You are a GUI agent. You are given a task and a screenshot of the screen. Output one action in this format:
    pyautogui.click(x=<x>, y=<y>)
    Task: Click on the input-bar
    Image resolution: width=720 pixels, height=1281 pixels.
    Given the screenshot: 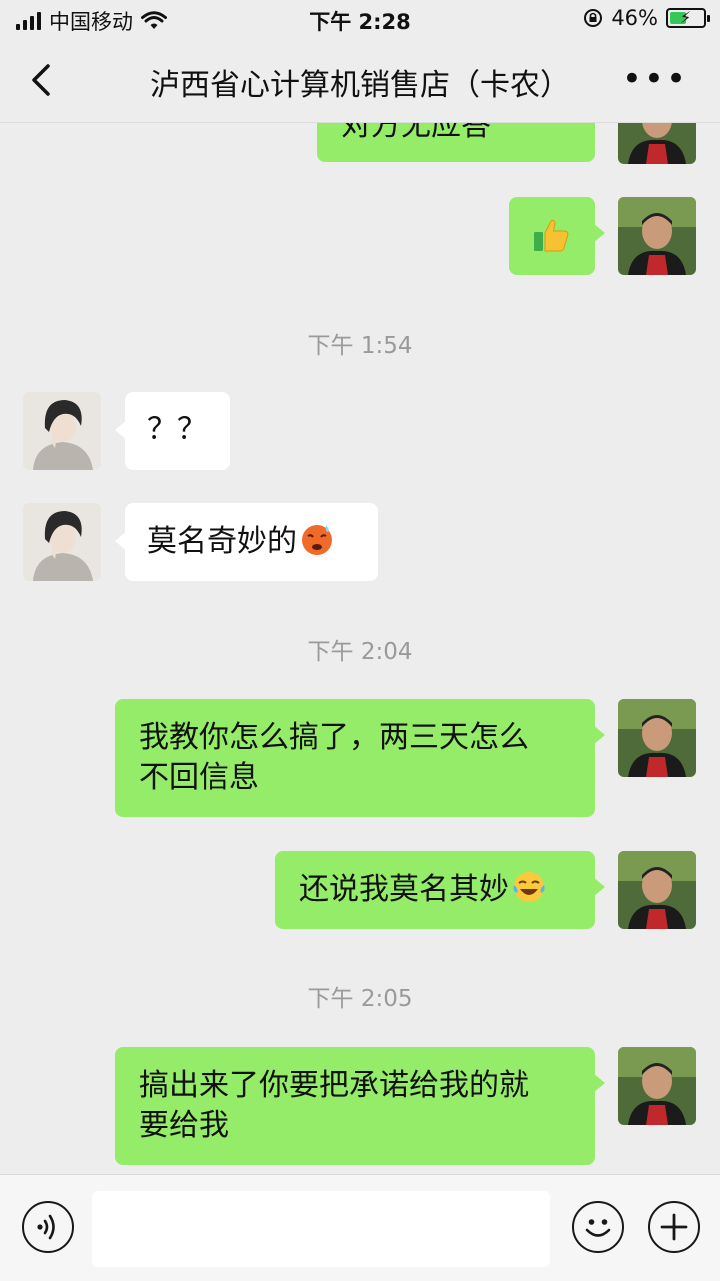 What is the action you would take?
    pyautogui.click(x=360, y=1227)
    